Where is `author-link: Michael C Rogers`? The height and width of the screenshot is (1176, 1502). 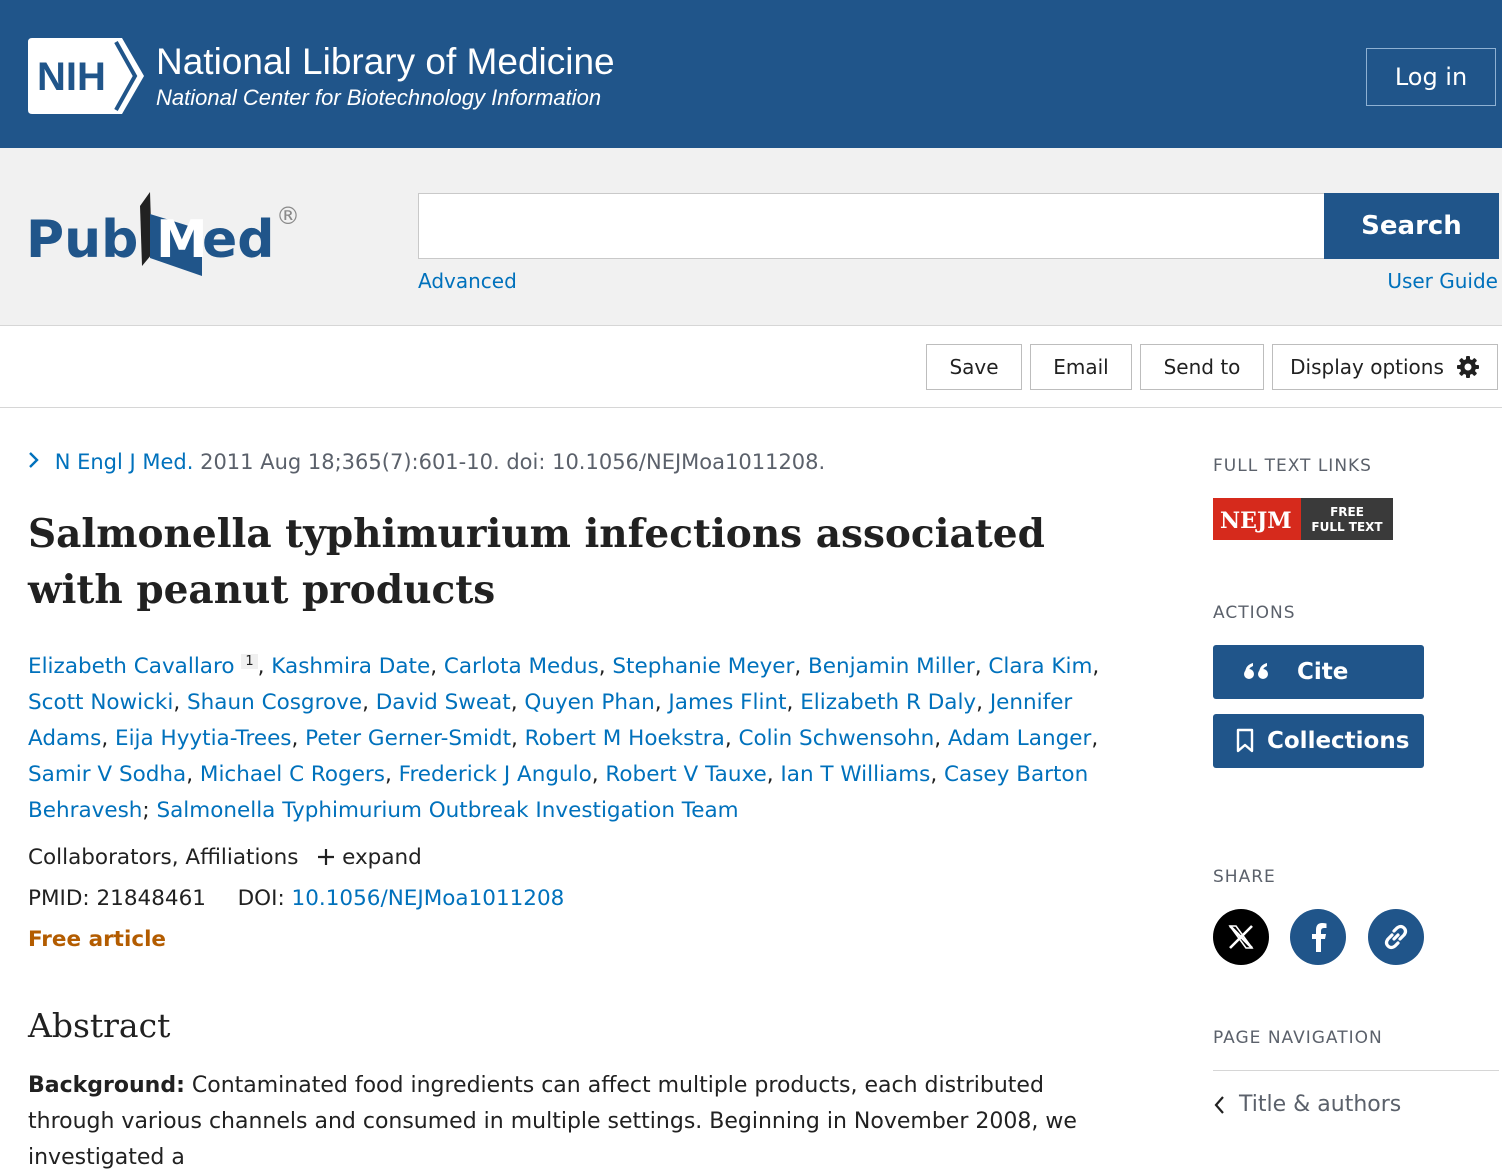
author-link: Michael C Rogers is located at coordinates (292, 774).